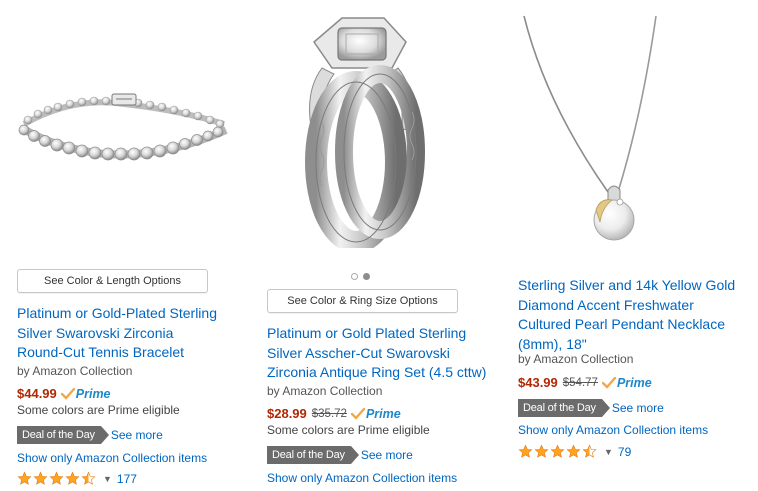  Describe the element at coordinates (124, 127) in the screenshot. I see `bracelet-product-image` at that location.